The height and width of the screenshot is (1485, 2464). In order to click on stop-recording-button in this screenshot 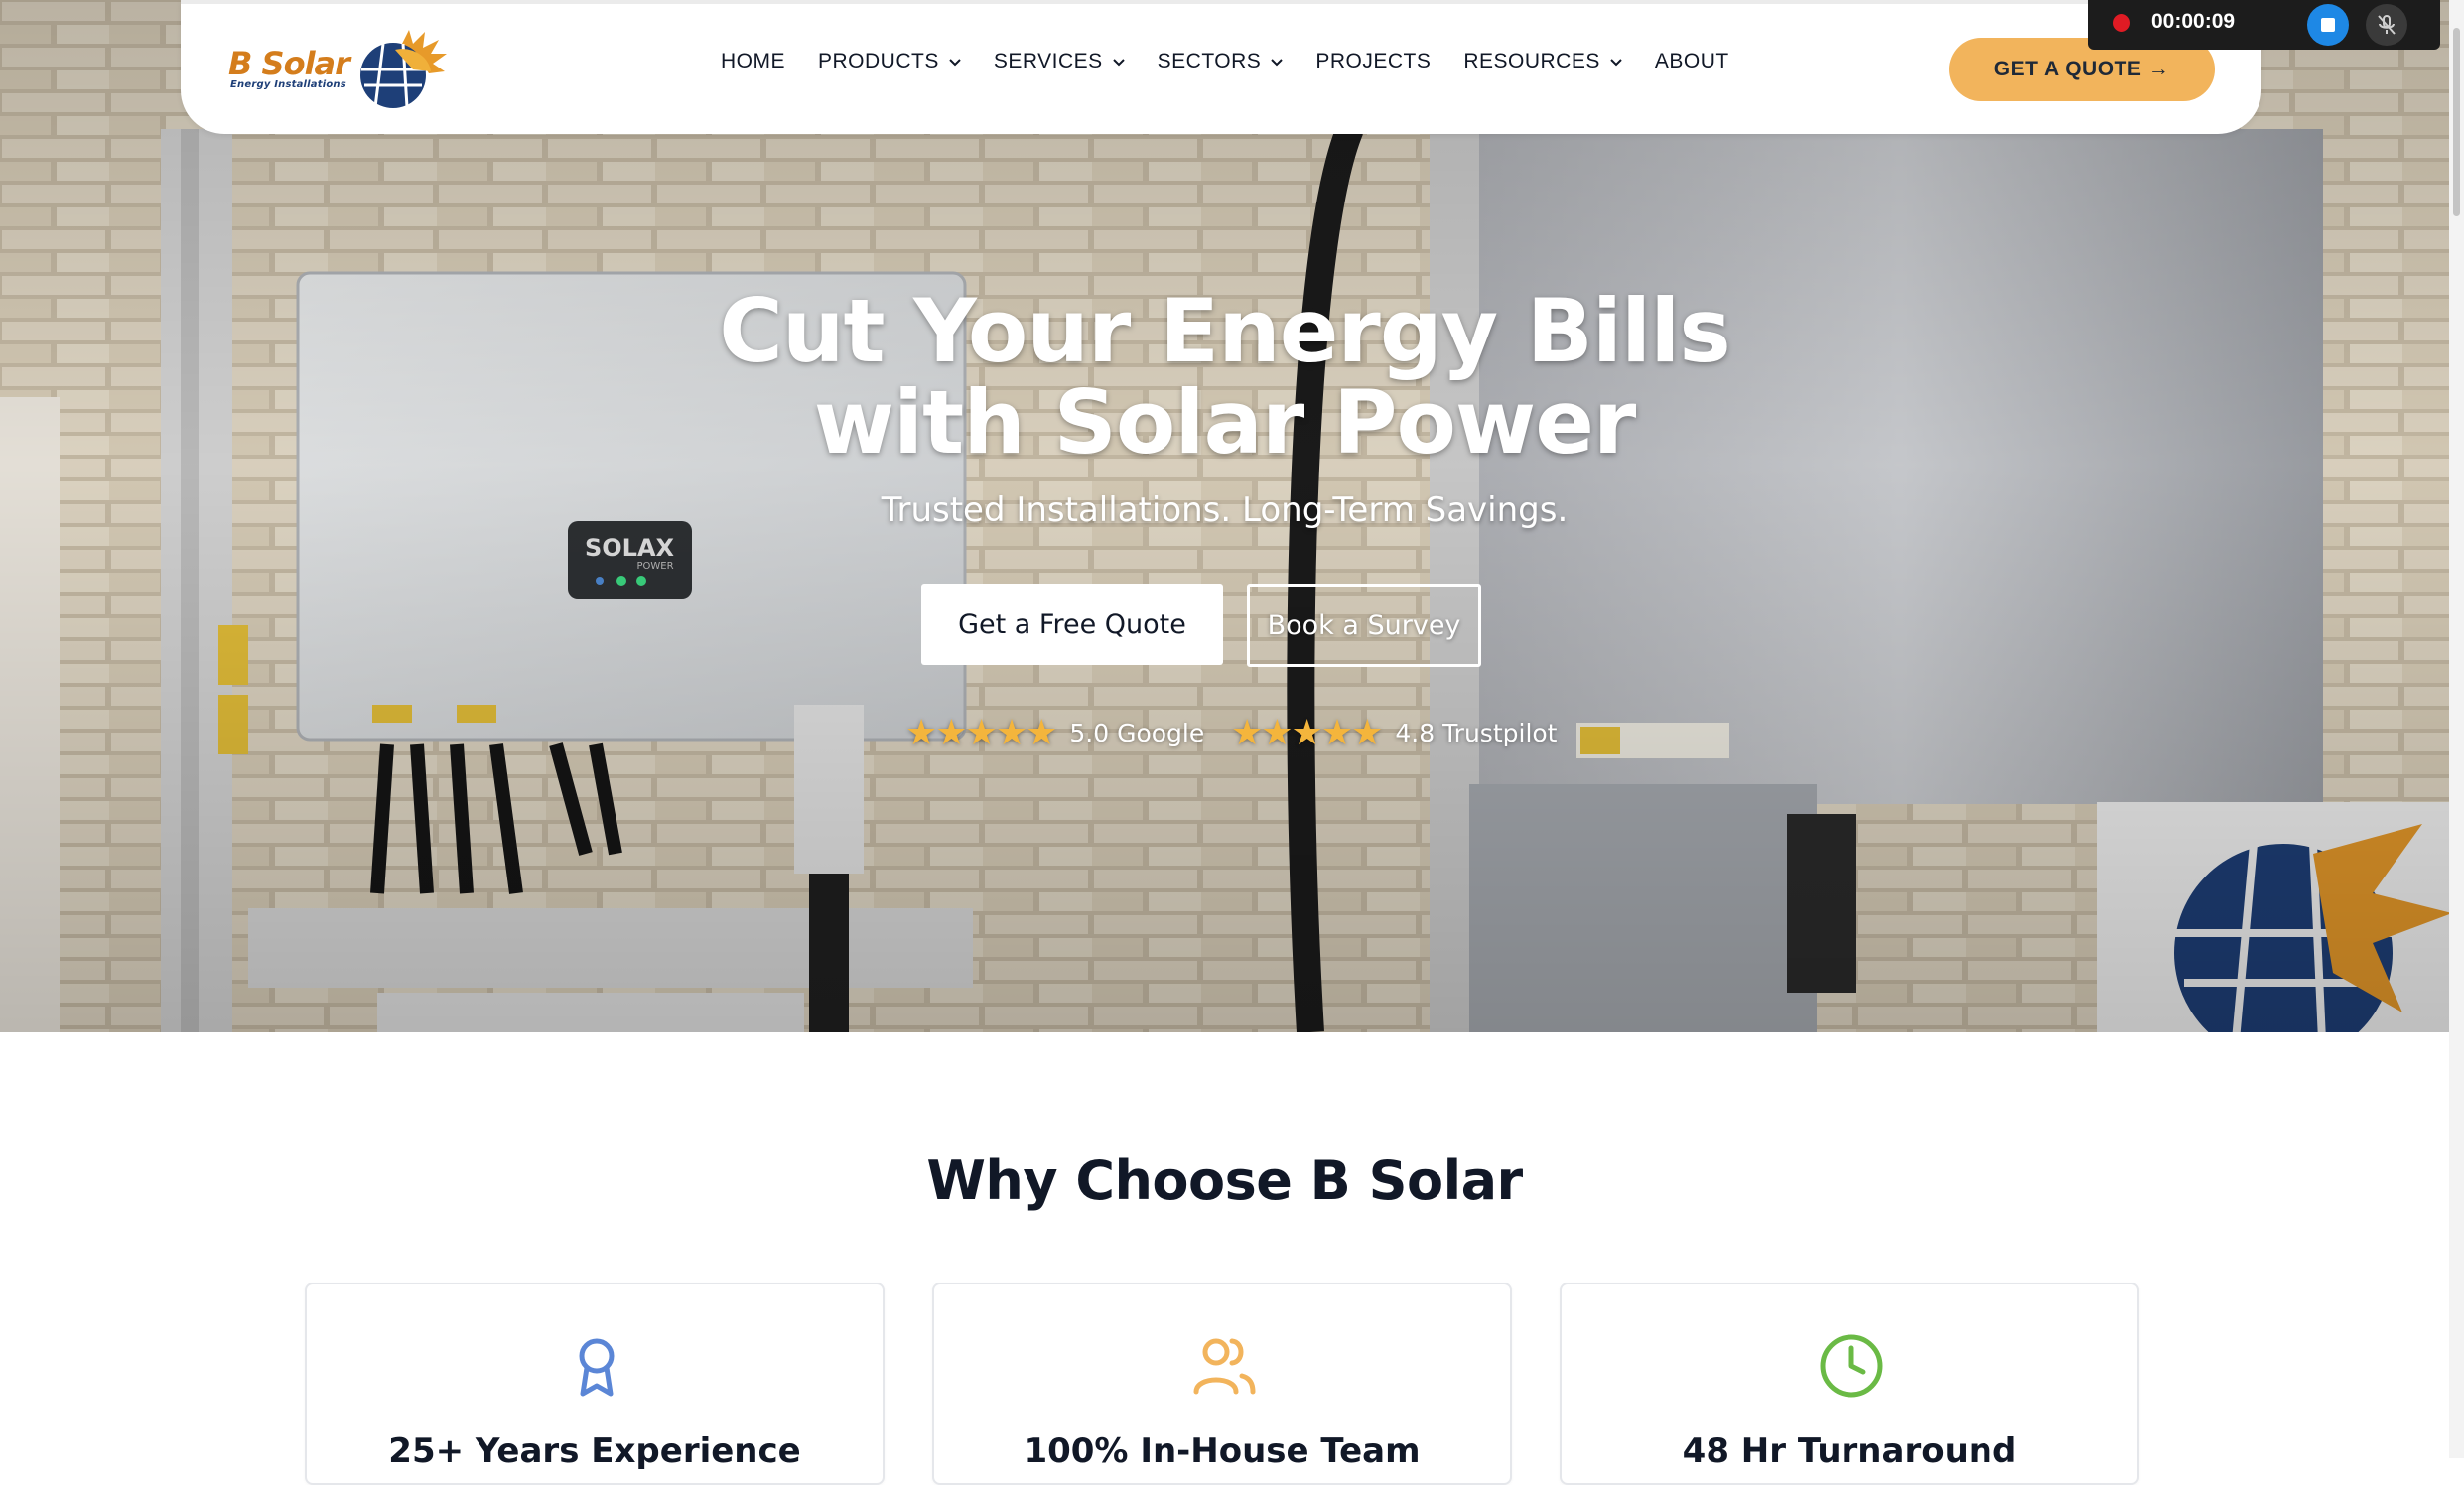, I will do `click(2328, 25)`.